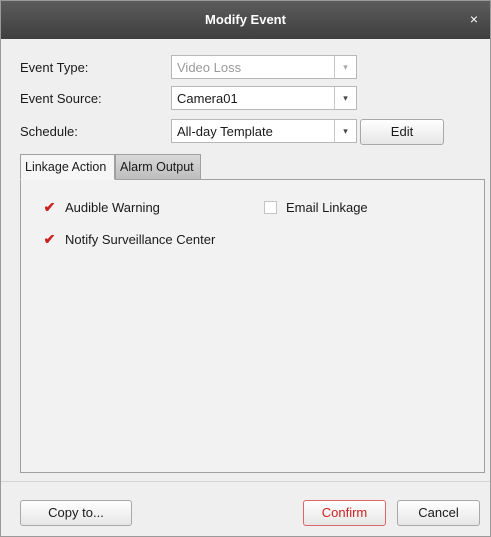 This screenshot has height=537, width=491. I want to click on notify-center-checkbox: ✔ Notify Surveillance Center, so click(129, 239).